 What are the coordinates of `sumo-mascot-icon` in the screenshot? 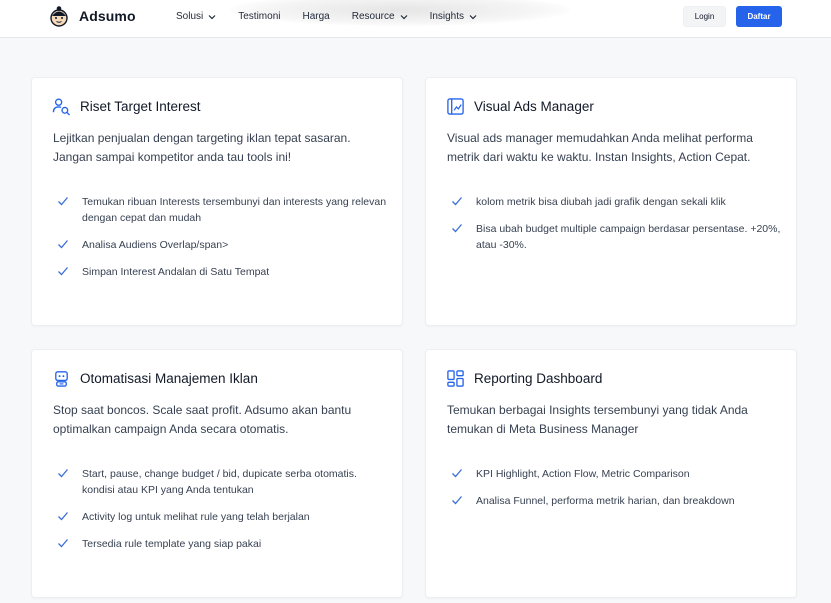 It's located at (59, 16).